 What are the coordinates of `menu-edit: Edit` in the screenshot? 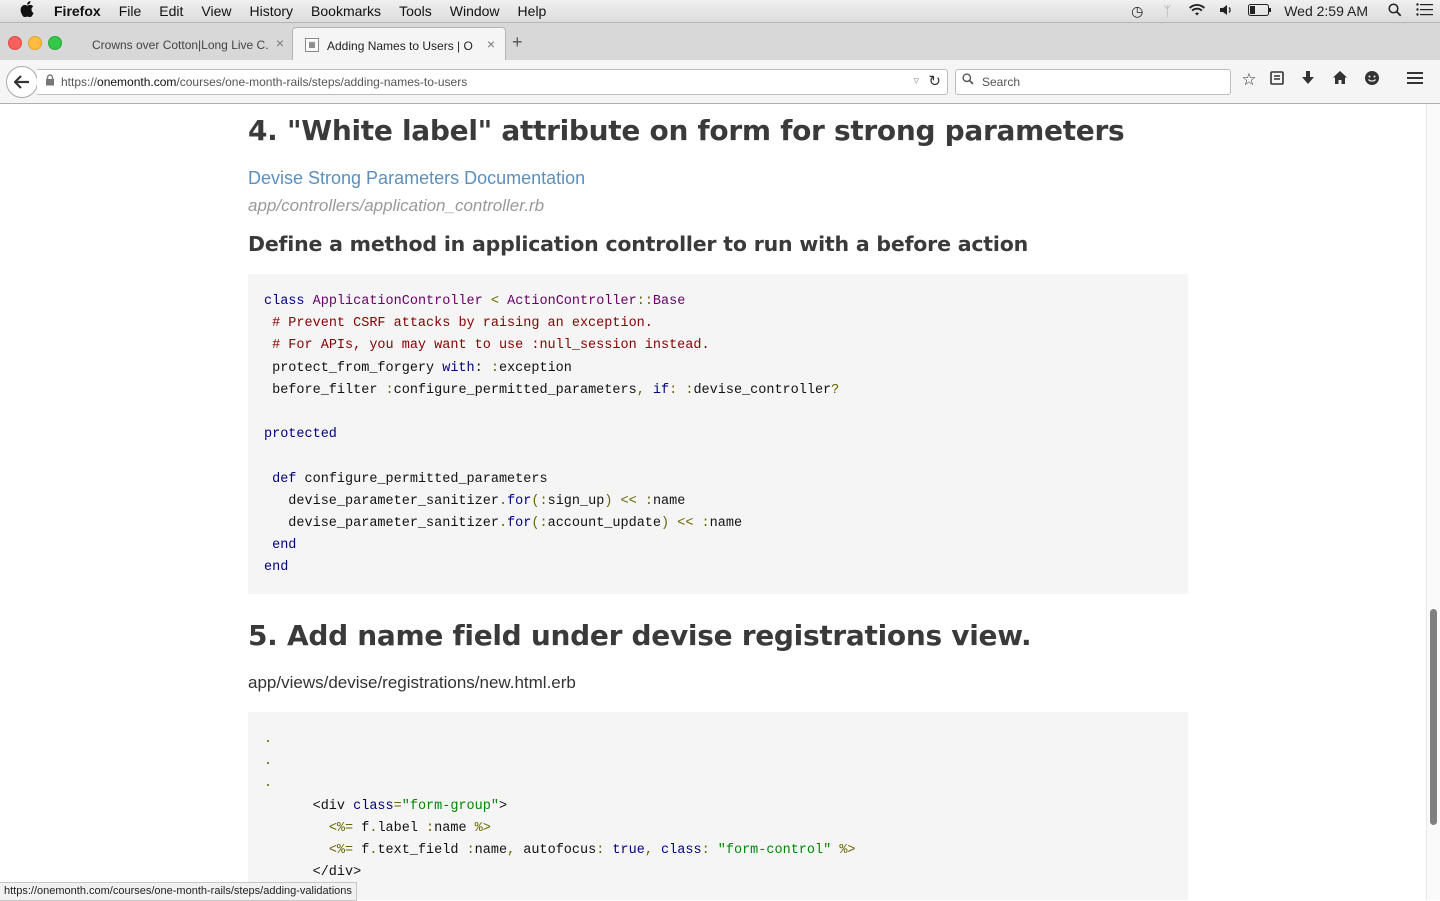 It's located at (171, 11).